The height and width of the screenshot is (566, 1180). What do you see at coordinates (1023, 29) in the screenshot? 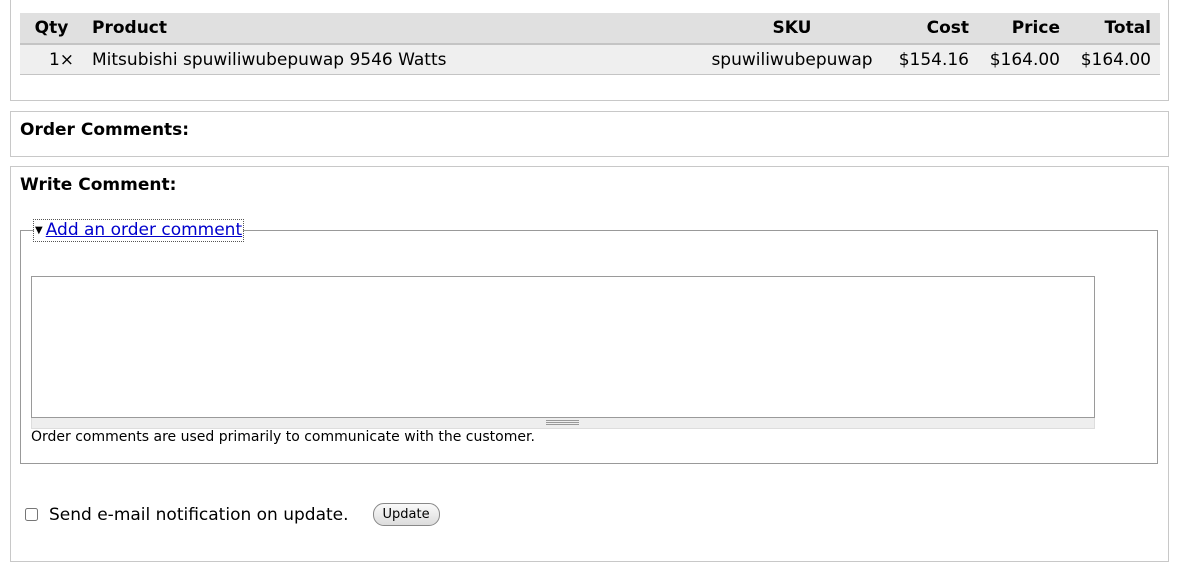
I see `header-price: Price` at bounding box center [1023, 29].